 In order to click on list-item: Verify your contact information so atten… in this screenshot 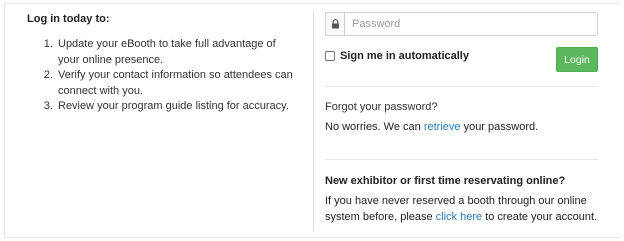, I will do `click(176, 83)`.